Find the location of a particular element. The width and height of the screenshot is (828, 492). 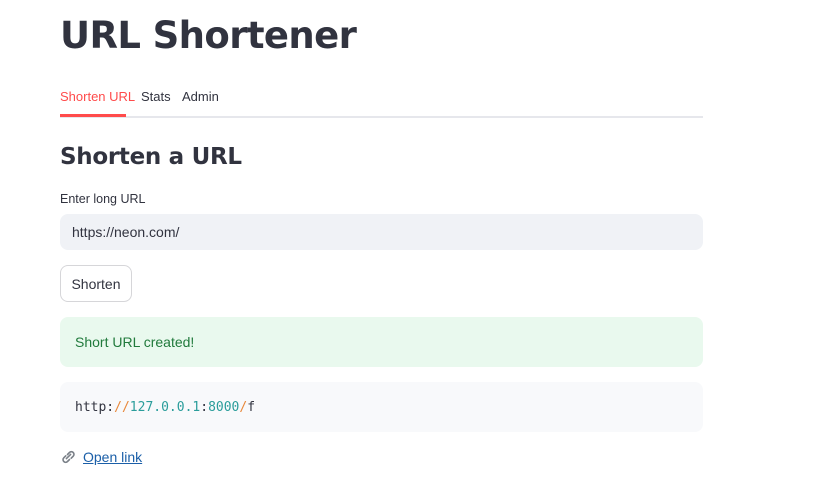

open-link: Open link is located at coordinates (101, 457).